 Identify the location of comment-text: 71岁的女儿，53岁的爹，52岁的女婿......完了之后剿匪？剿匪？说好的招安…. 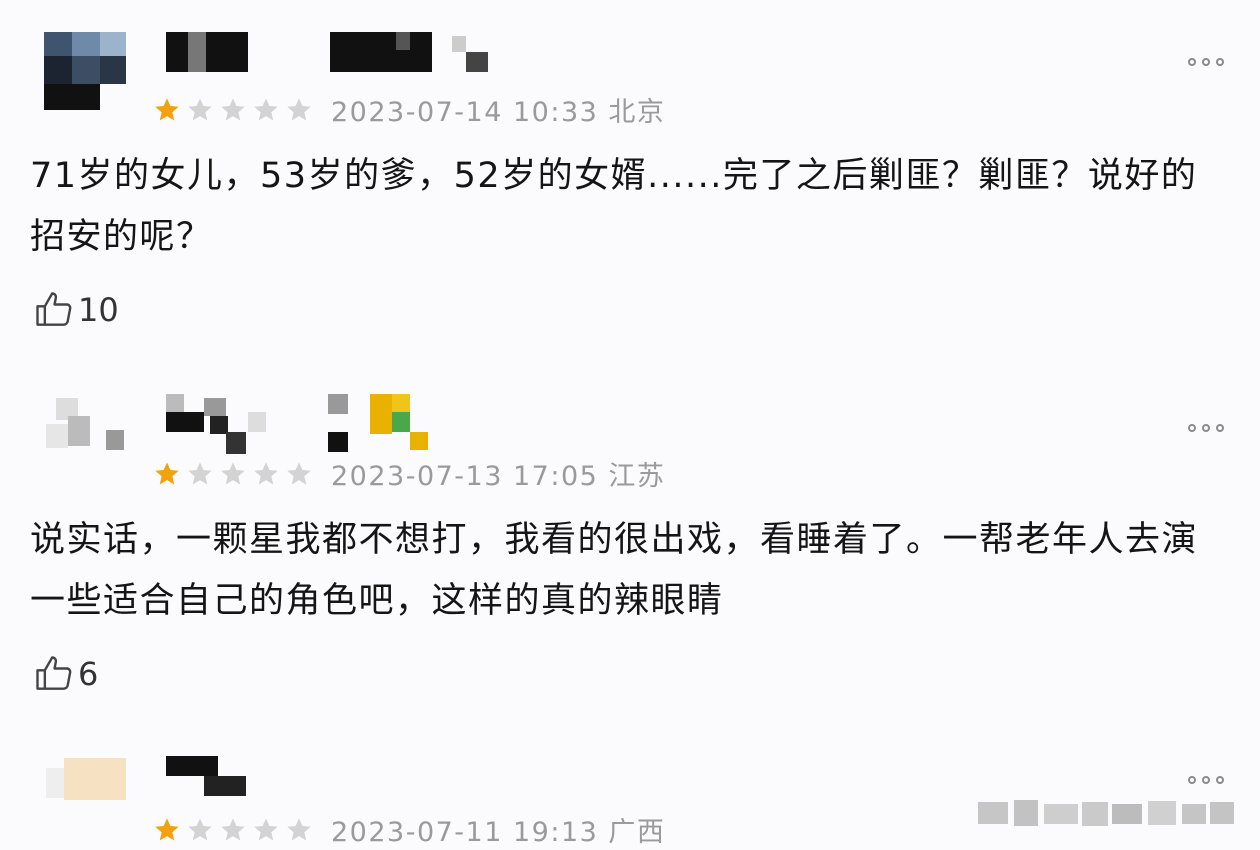
(614, 206).